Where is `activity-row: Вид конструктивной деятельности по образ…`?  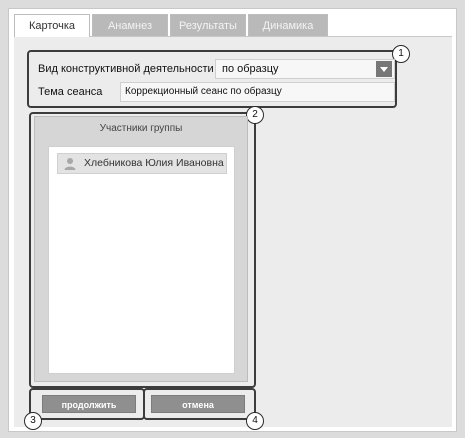
activity-row: Вид конструктивной деятельности по образ… is located at coordinates (216, 69).